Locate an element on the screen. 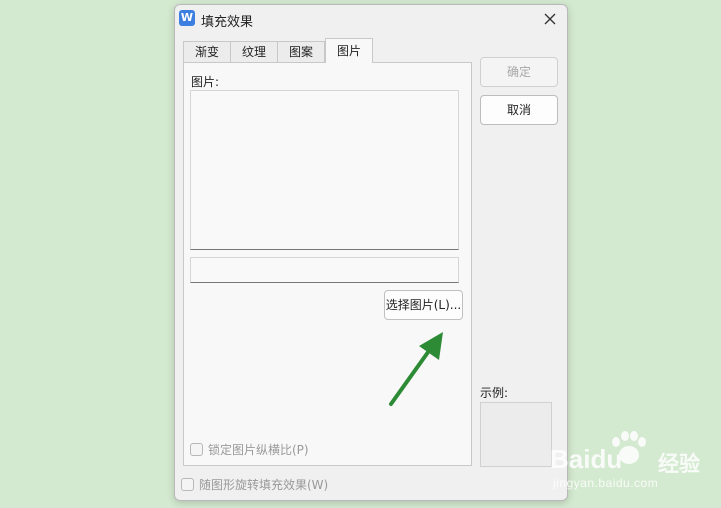 The width and height of the screenshot is (721, 508). tab-texture: 纹理 is located at coordinates (254, 52).